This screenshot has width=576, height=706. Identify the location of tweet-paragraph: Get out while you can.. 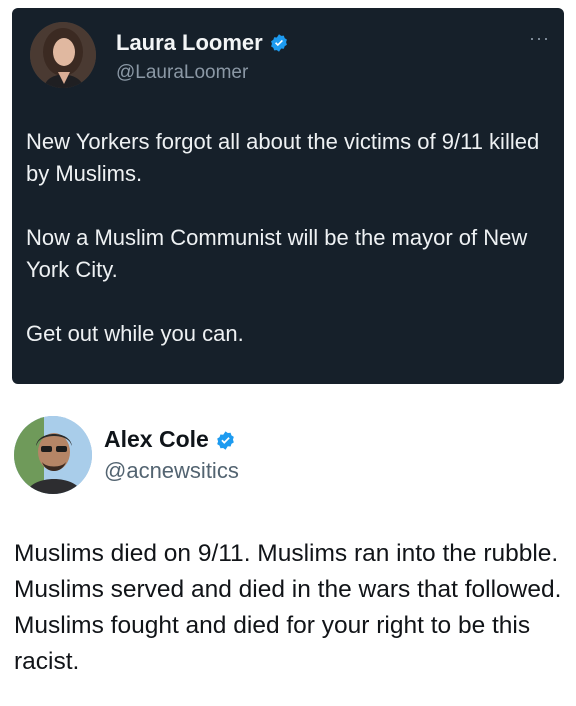
(135, 333).